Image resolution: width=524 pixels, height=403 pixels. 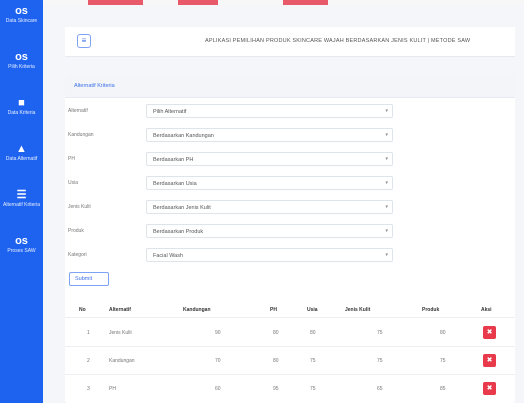 I want to click on book-icon: ■, so click(x=21, y=103).